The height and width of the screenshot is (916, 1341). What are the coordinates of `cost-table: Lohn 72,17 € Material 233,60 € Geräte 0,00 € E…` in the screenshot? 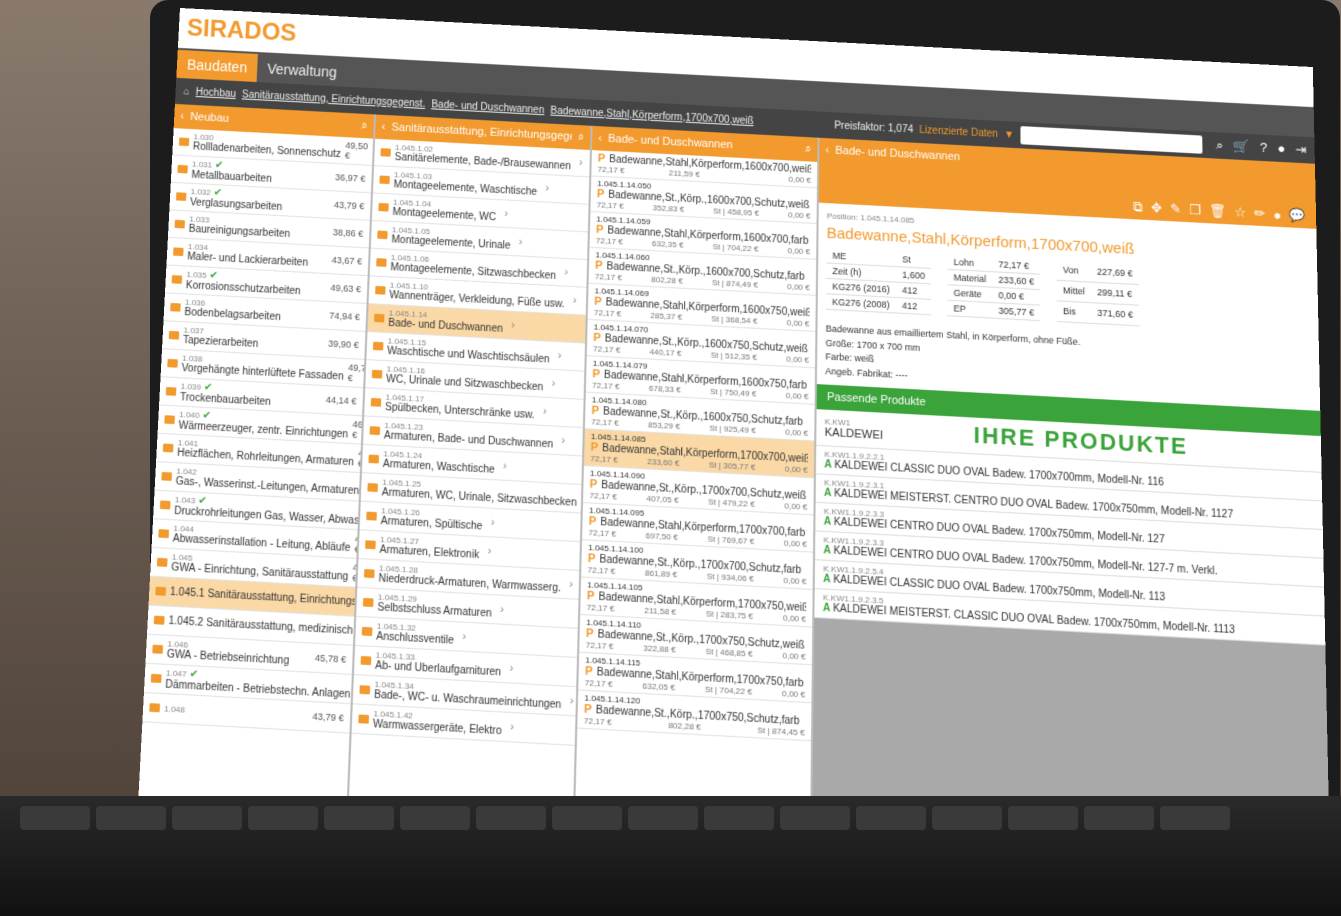 It's located at (993, 287).